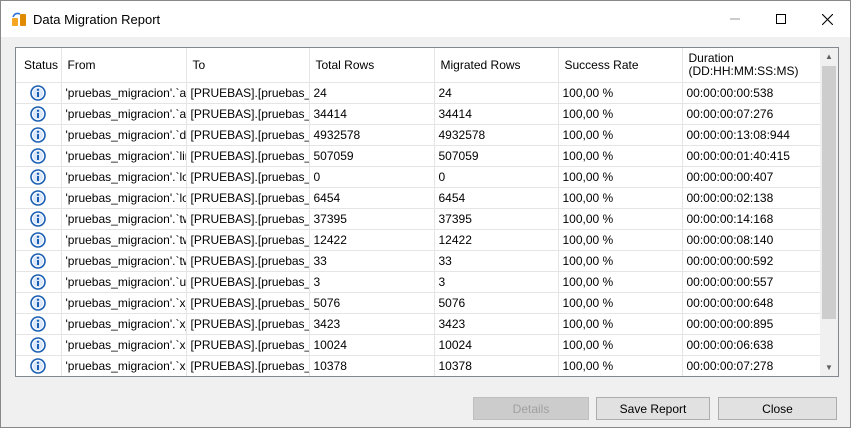 This screenshot has height=428, width=851. Describe the element at coordinates (372, 93) in the screenshot. I see `total-rows-cell: 24` at that location.